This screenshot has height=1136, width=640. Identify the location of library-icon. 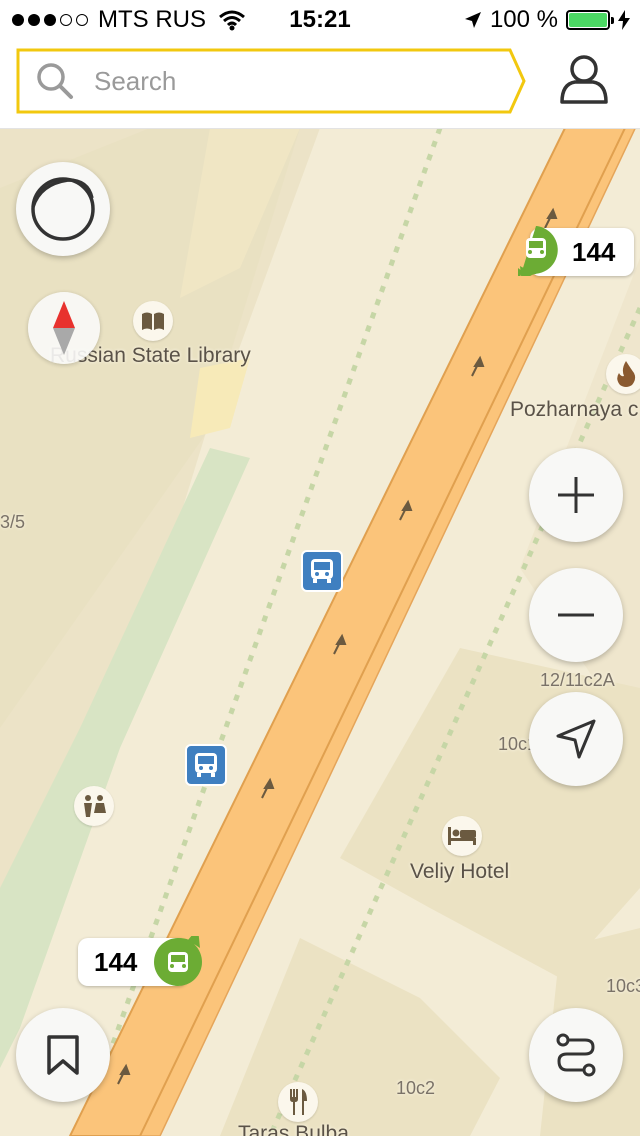
(153, 321).